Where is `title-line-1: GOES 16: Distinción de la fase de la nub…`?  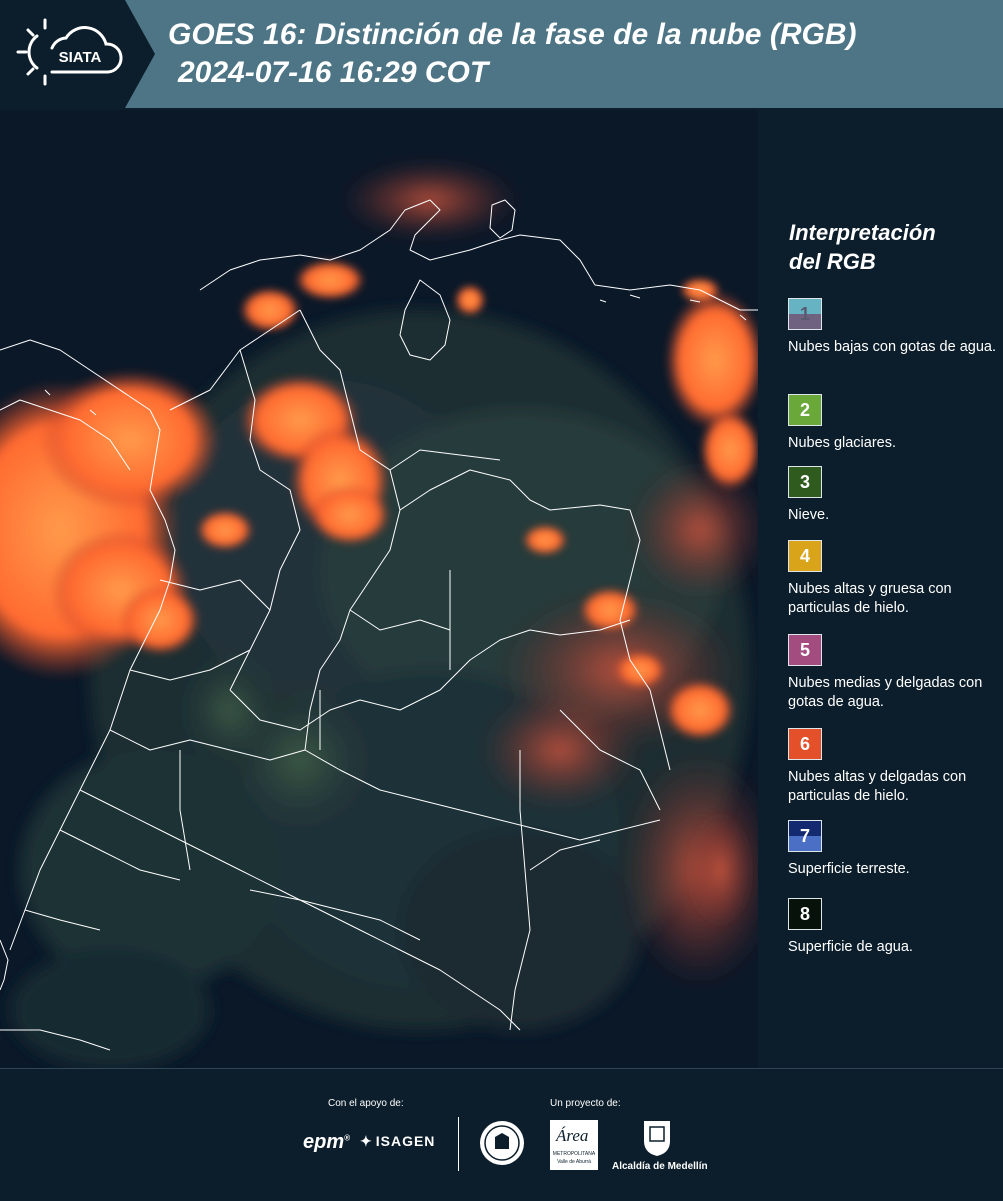 title-line-1: GOES 16: Distinción de la fase de la nub… is located at coordinates (512, 34).